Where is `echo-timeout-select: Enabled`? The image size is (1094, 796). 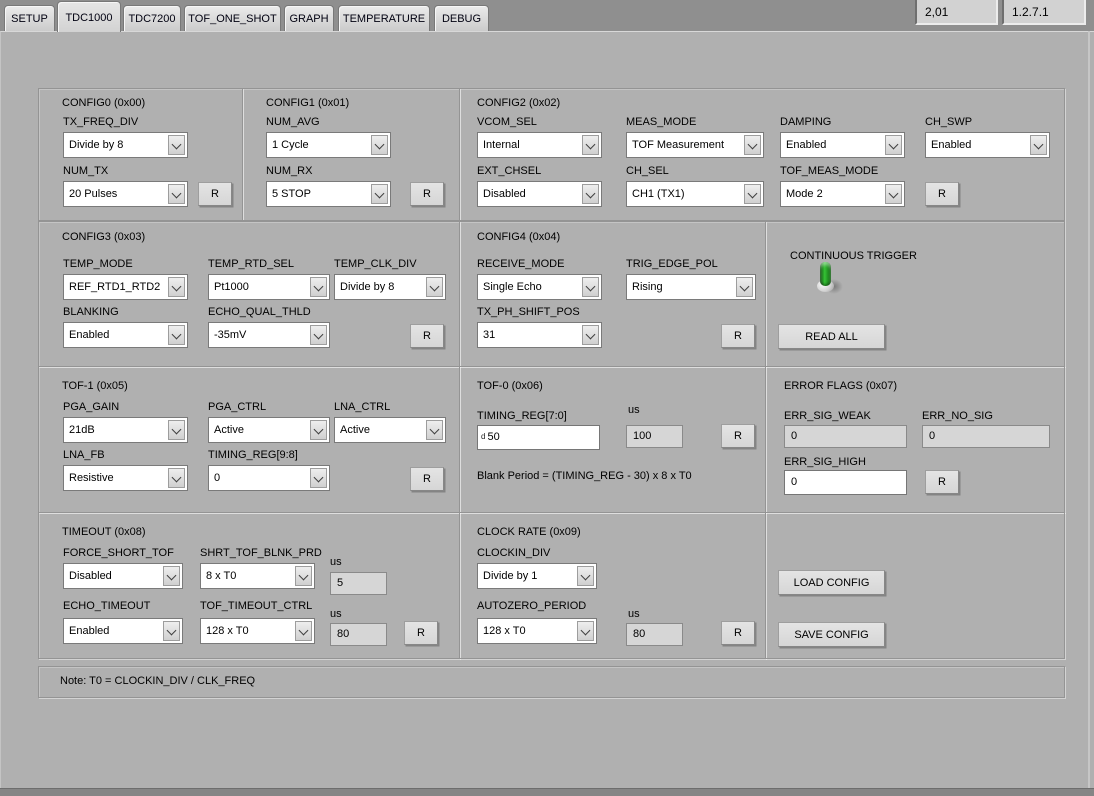 echo-timeout-select: Enabled is located at coordinates (123, 631).